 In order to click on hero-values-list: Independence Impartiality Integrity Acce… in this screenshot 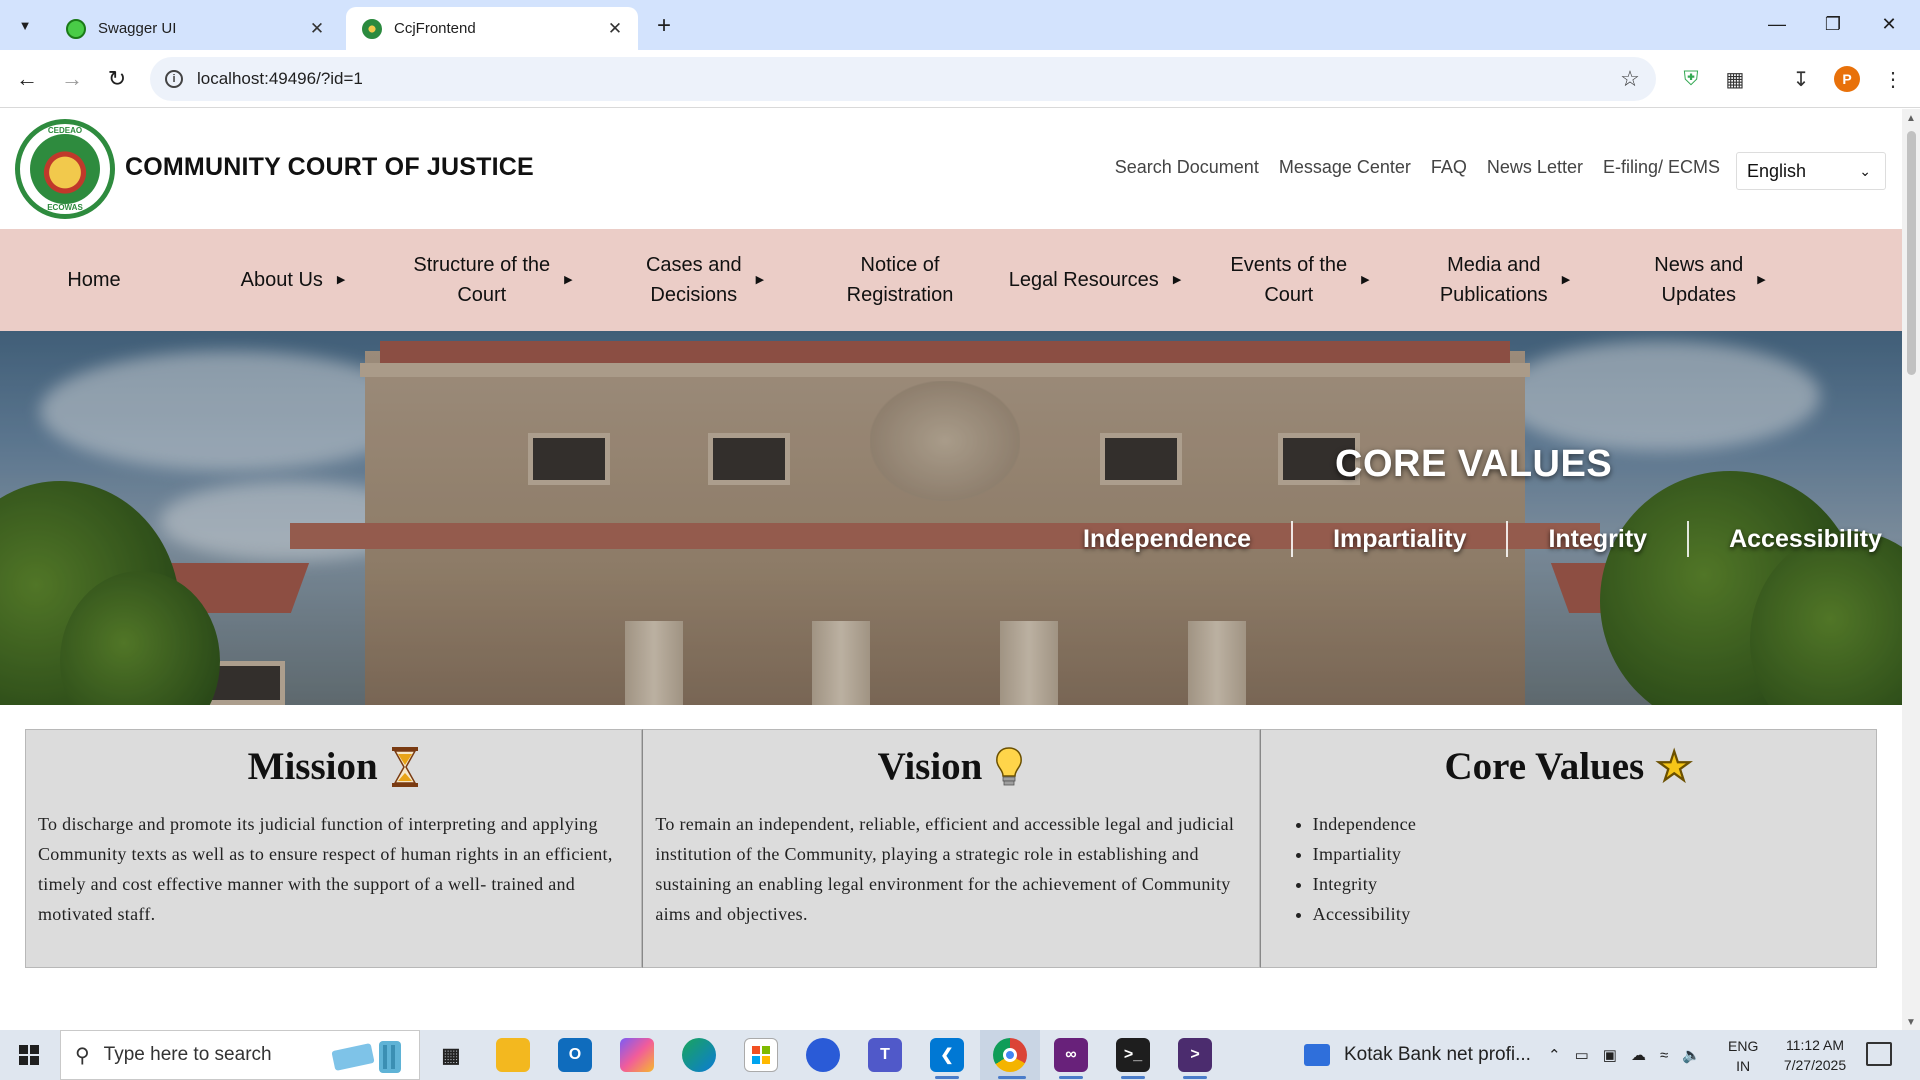, I will do `click(1482, 539)`.